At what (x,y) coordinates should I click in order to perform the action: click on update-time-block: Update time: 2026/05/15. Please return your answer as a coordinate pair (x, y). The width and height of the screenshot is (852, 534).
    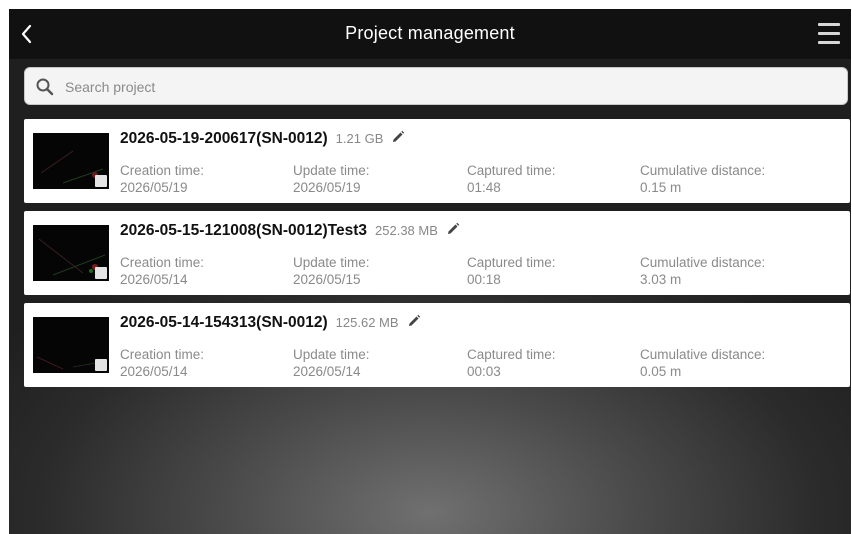
    Looking at the image, I should click on (331, 271).